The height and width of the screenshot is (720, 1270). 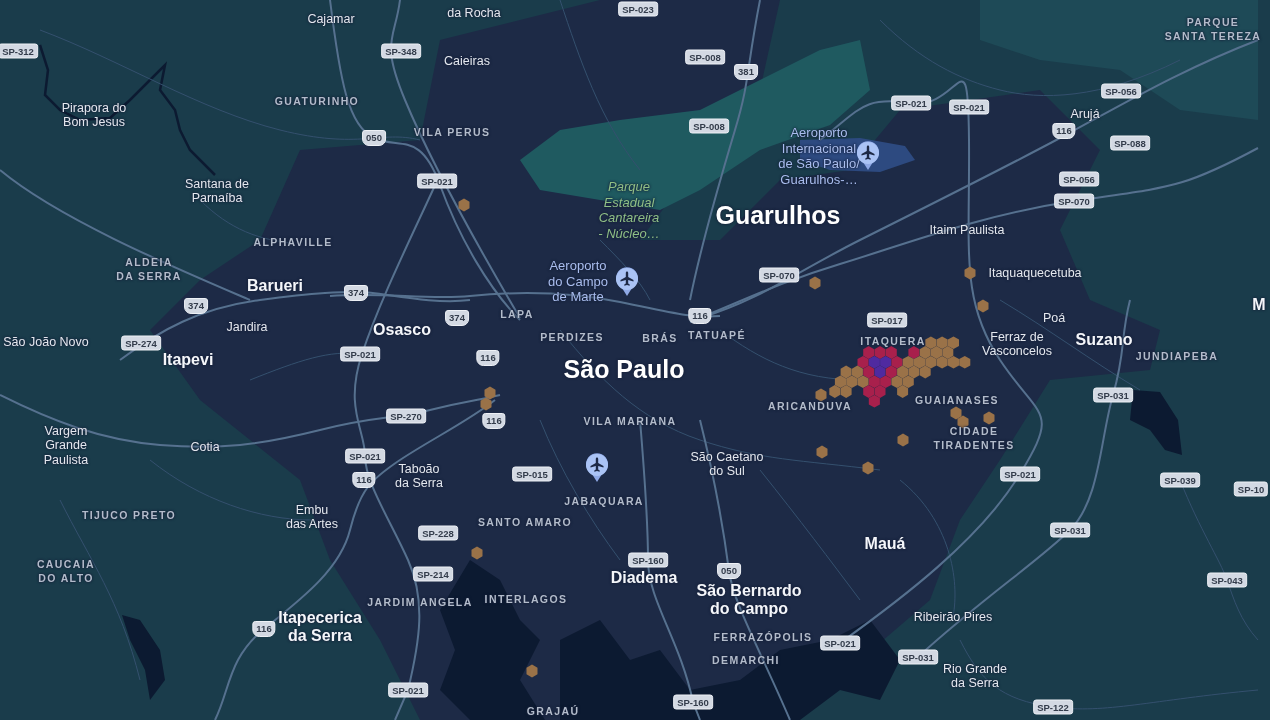 I want to click on state-road-shield: SP-008, so click(x=709, y=126).